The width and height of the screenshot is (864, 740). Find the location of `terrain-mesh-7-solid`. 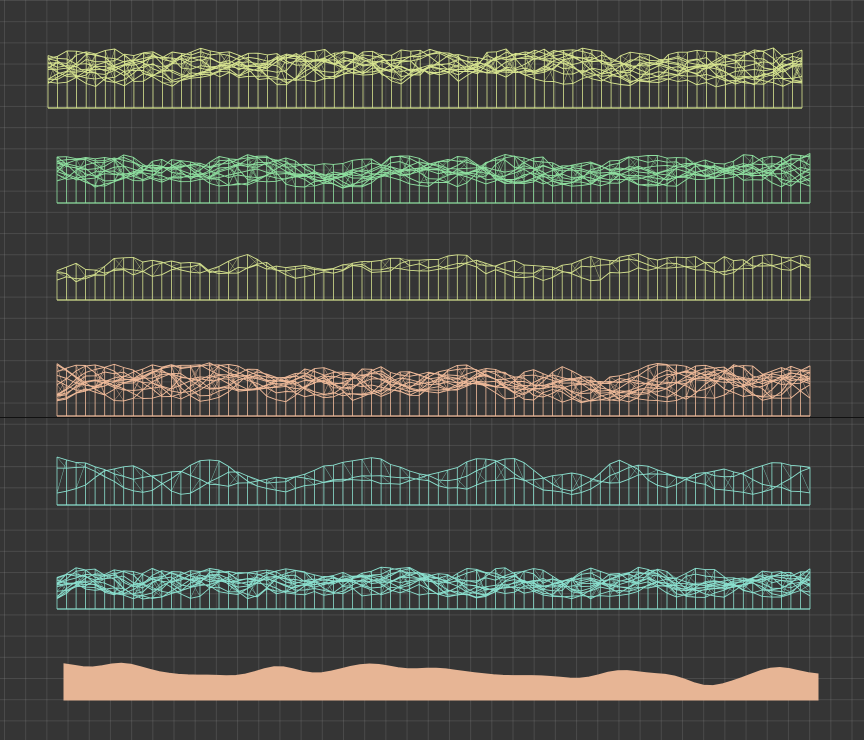

terrain-mesh-7-solid is located at coordinates (441, 681).